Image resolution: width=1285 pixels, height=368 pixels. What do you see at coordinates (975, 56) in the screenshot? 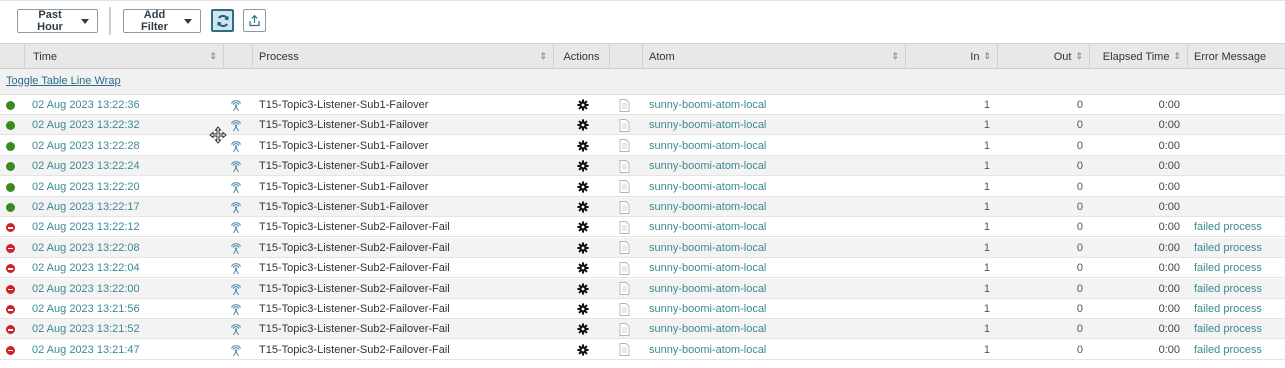
I see `header-in-label: In` at bounding box center [975, 56].